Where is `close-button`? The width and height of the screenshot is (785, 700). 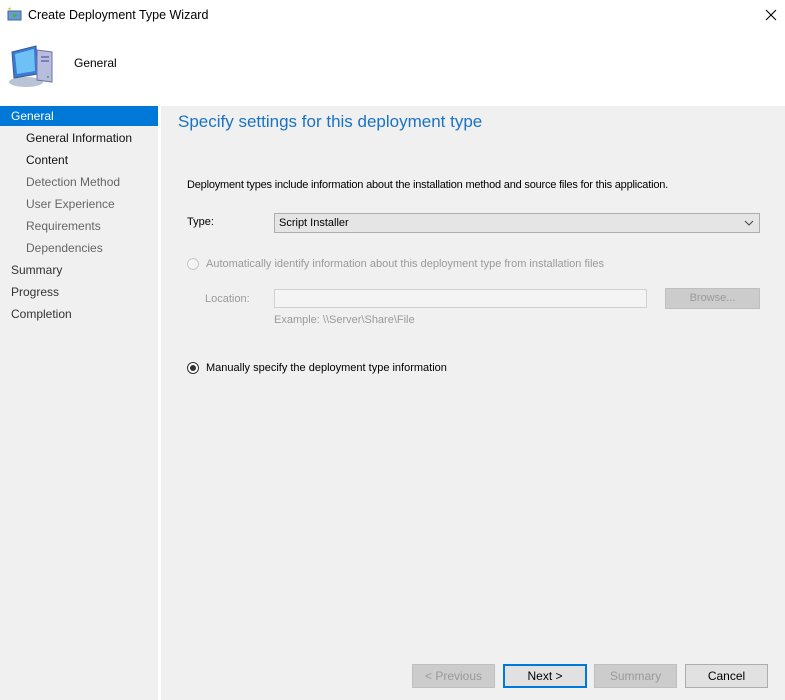 close-button is located at coordinates (768, 15).